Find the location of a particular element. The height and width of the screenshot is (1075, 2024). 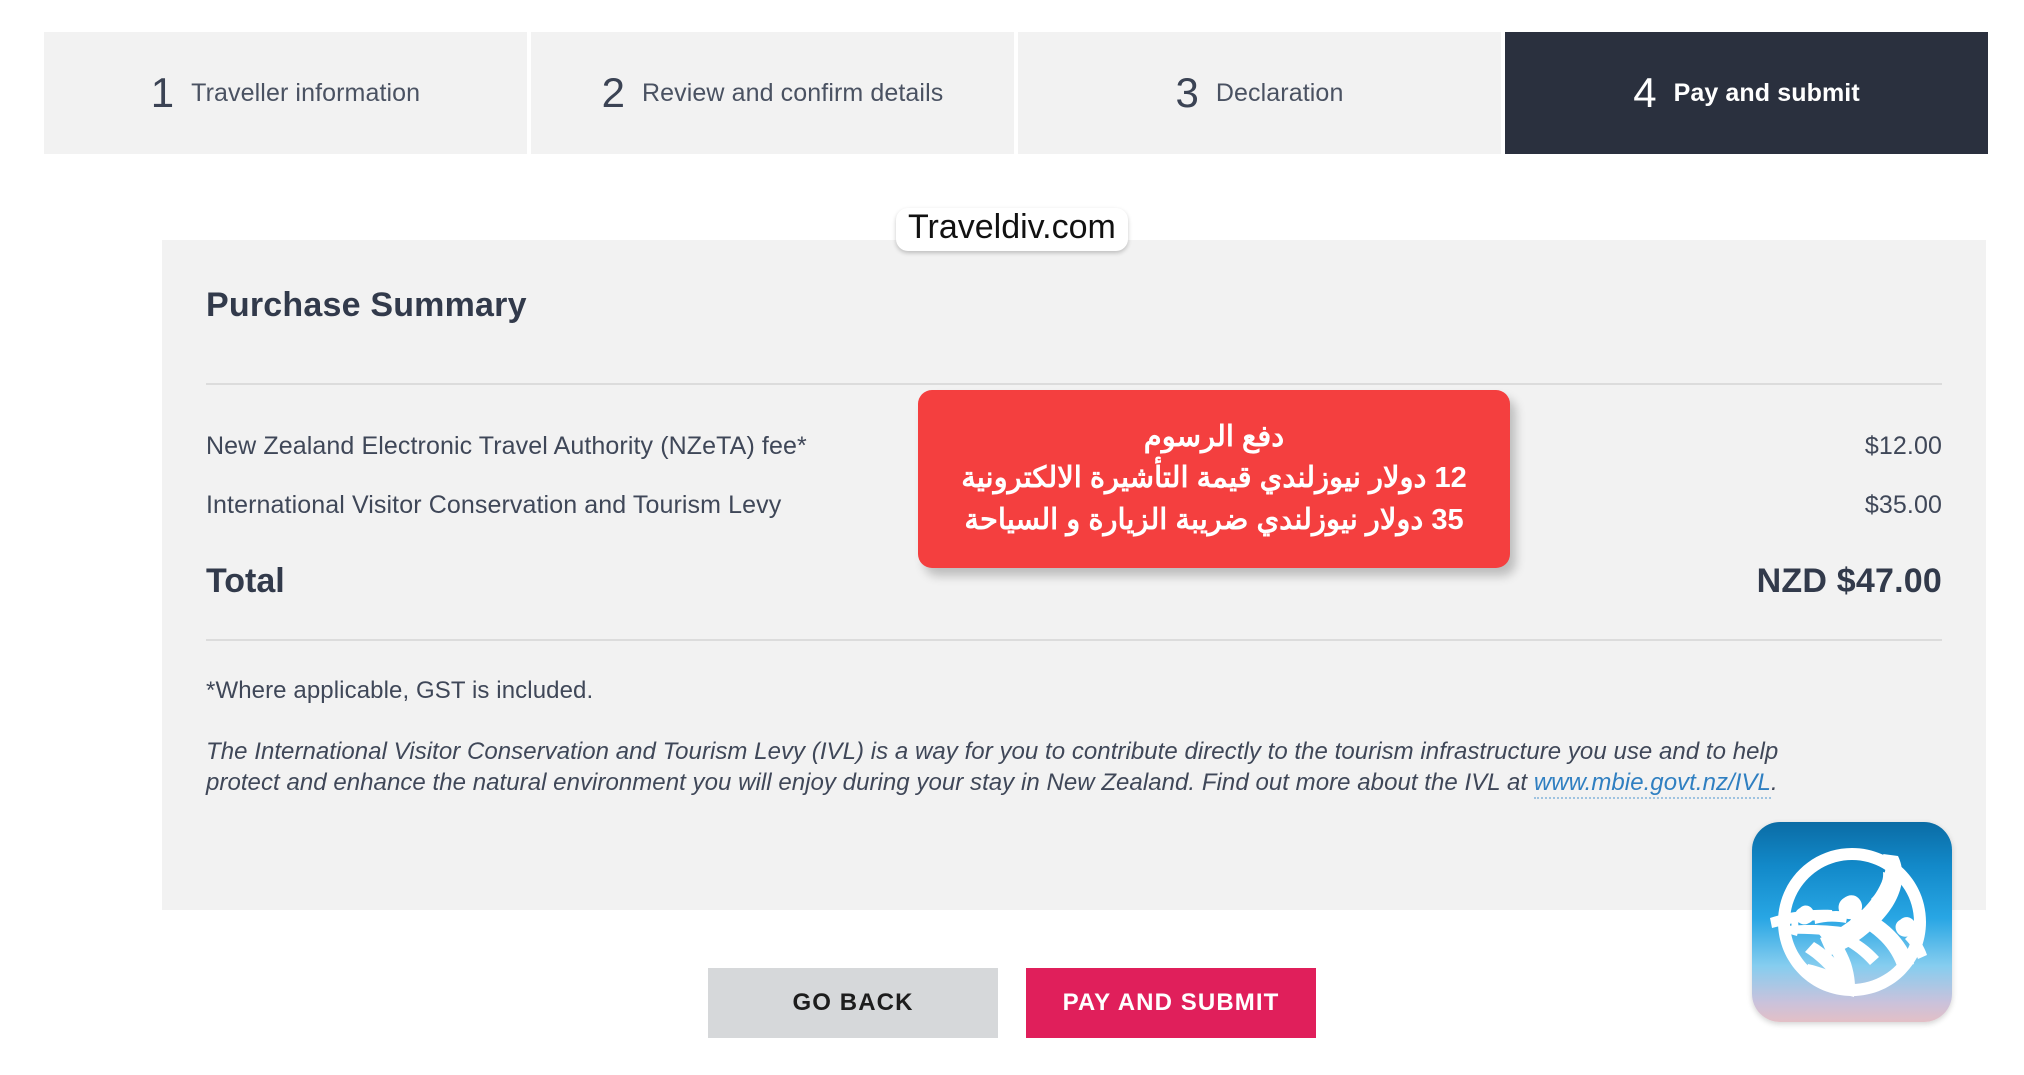

pay-and-submit-button: PAY AND SUBMIT is located at coordinates (1171, 1003).